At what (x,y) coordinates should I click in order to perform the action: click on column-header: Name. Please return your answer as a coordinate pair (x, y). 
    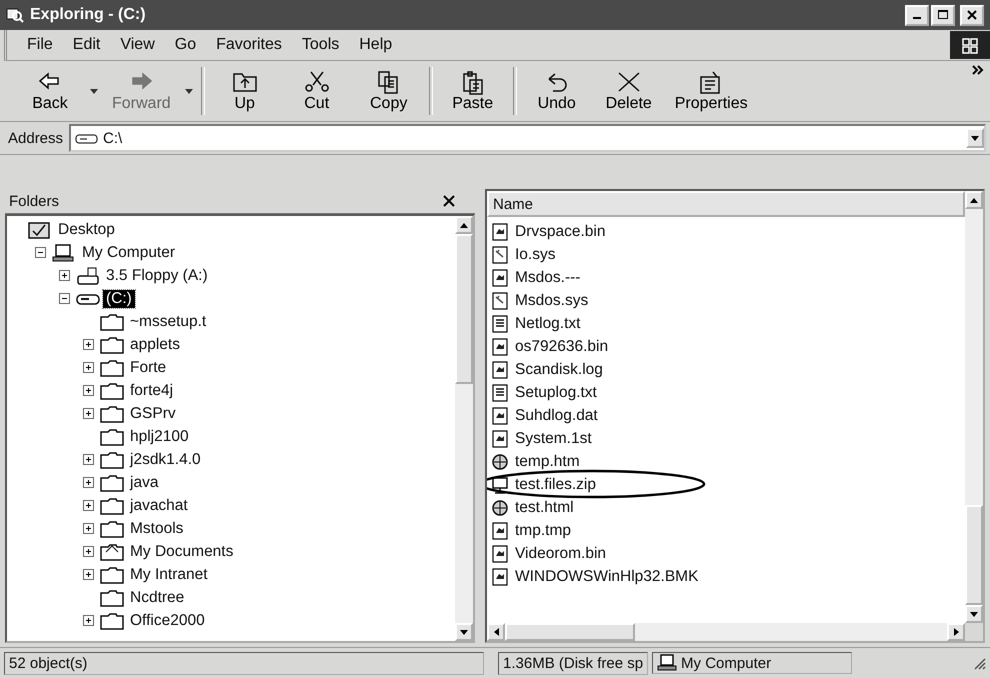
    Looking at the image, I should click on (726, 204).